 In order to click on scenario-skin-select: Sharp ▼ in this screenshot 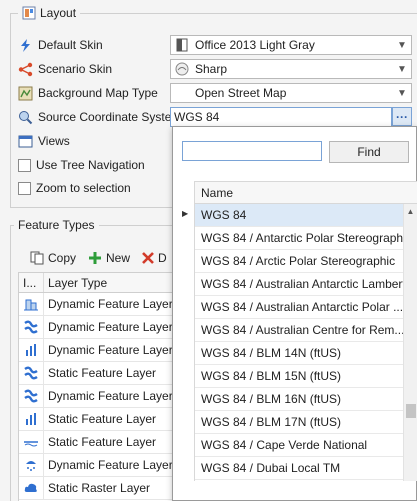, I will do `click(291, 69)`.